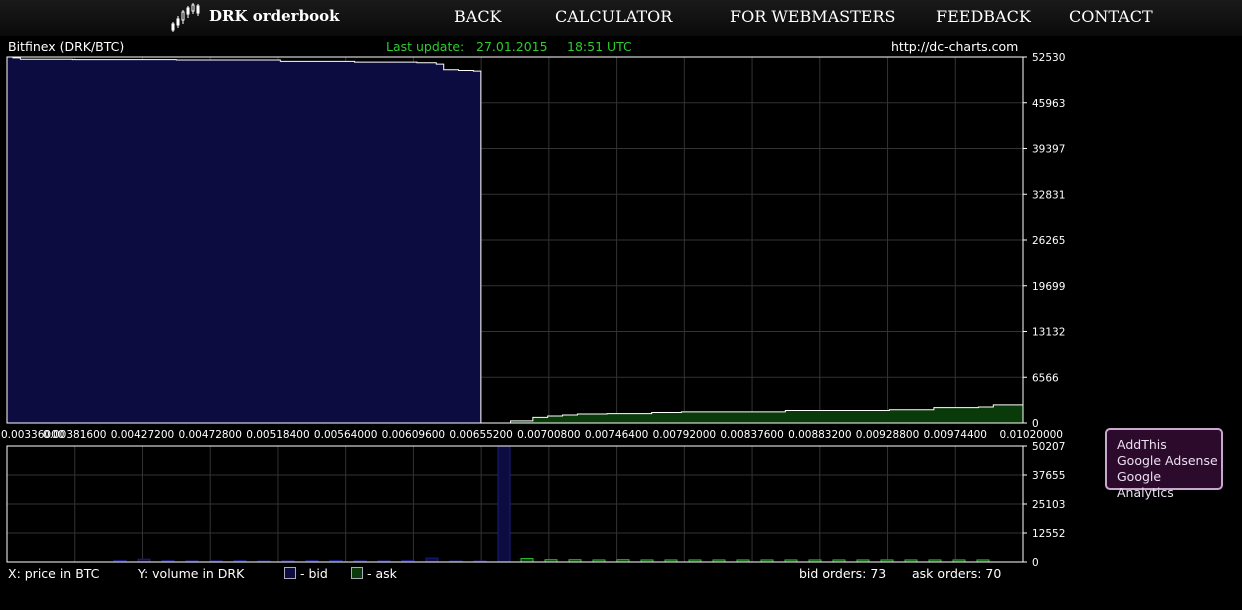 This screenshot has width=1242, height=610. Describe the element at coordinates (548, 435) in the screenshot. I see `depth-x-tick-label: 0.00700800` at that location.